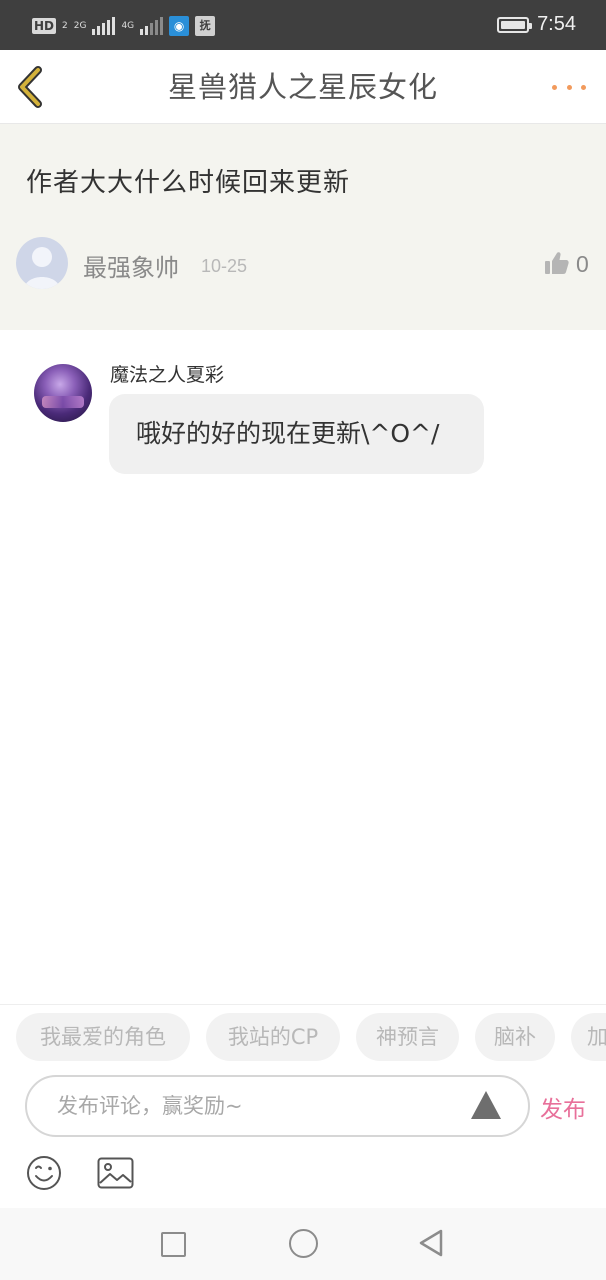 Image resolution: width=606 pixels, height=1280 pixels. Describe the element at coordinates (65, 26) in the screenshot. I see `hd-sub: 2` at that location.